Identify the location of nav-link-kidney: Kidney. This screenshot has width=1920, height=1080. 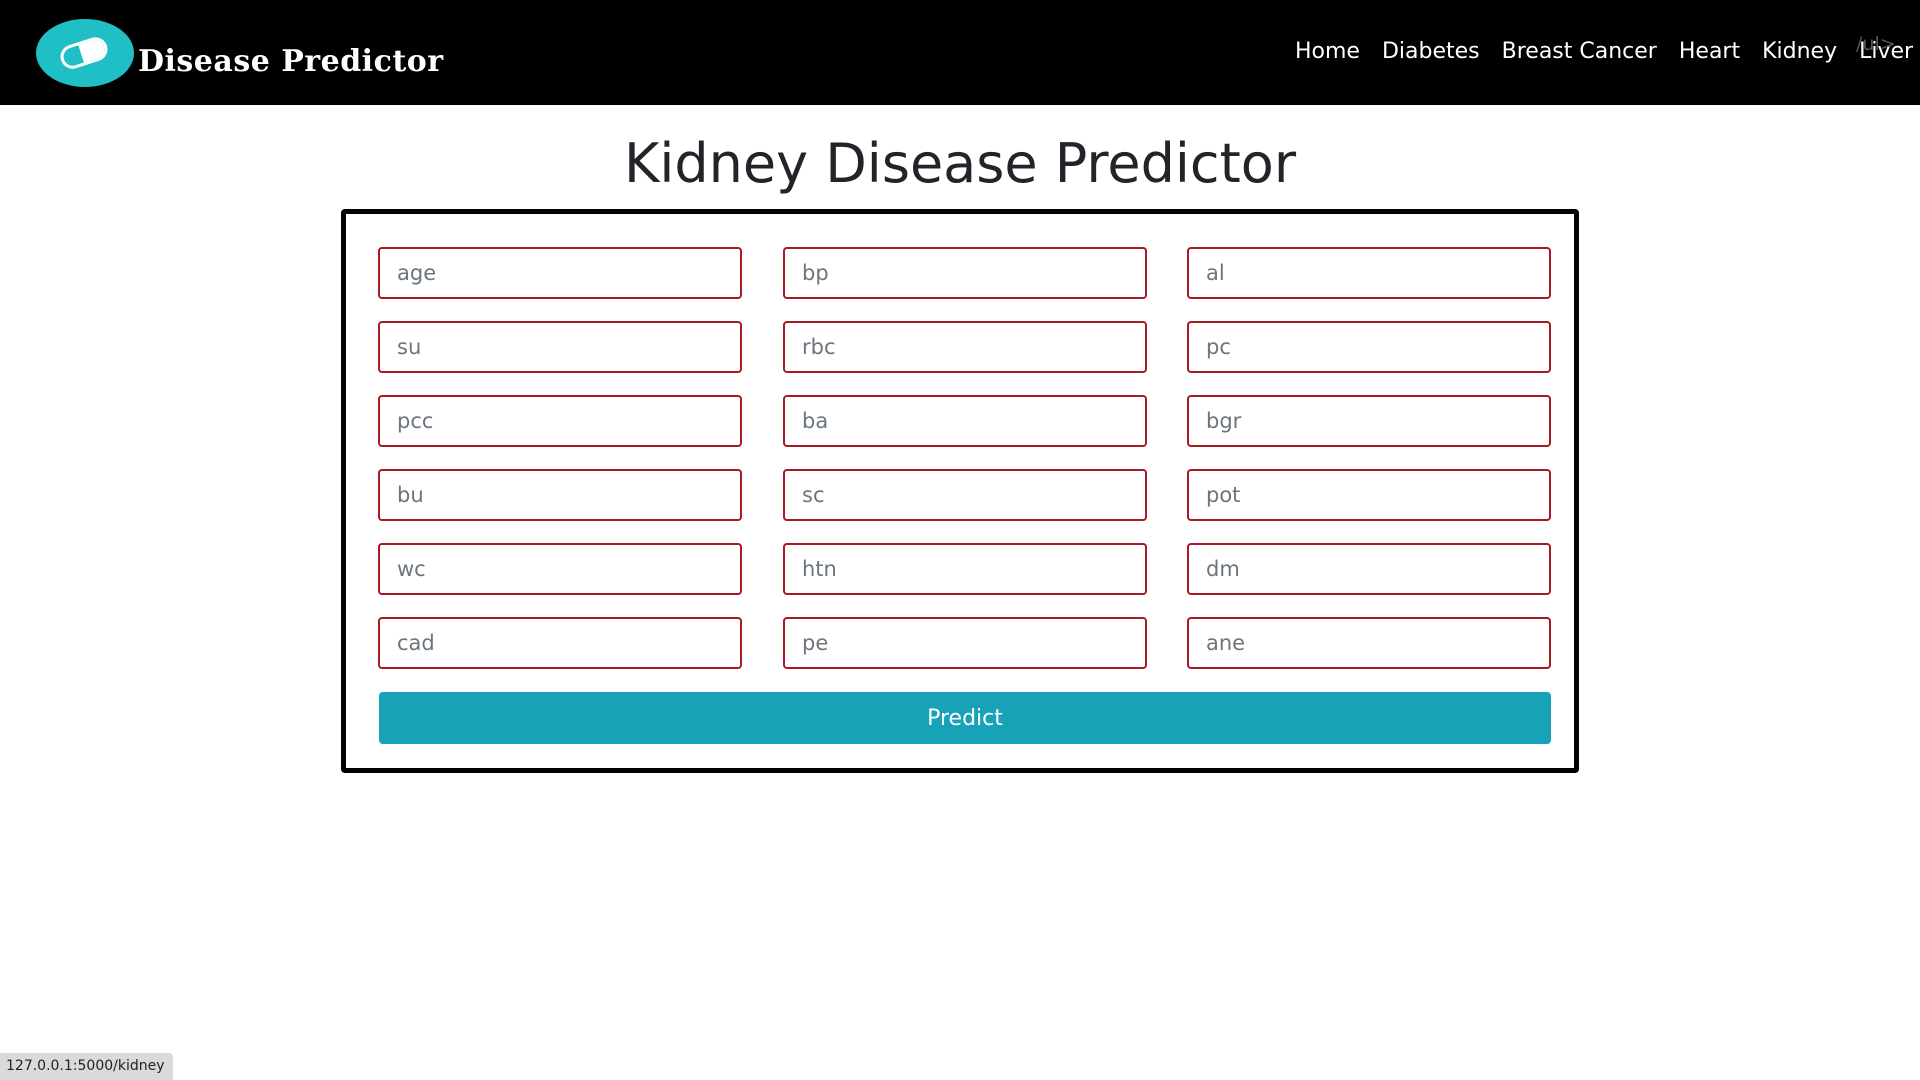
(1799, 51).